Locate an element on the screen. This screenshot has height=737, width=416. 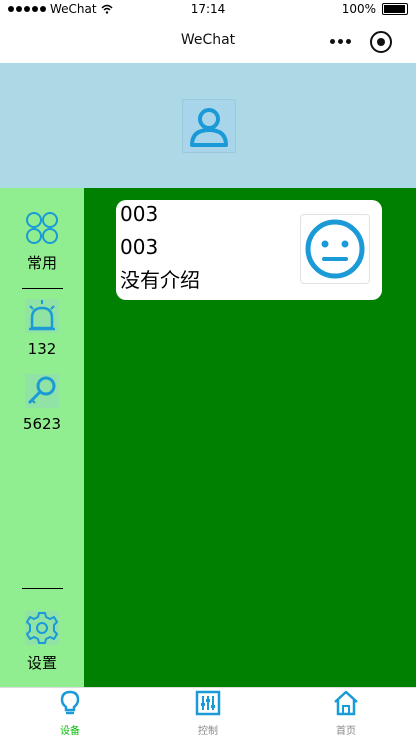
sidebar-item-label: 设置 is located at coordinates (41, 663).